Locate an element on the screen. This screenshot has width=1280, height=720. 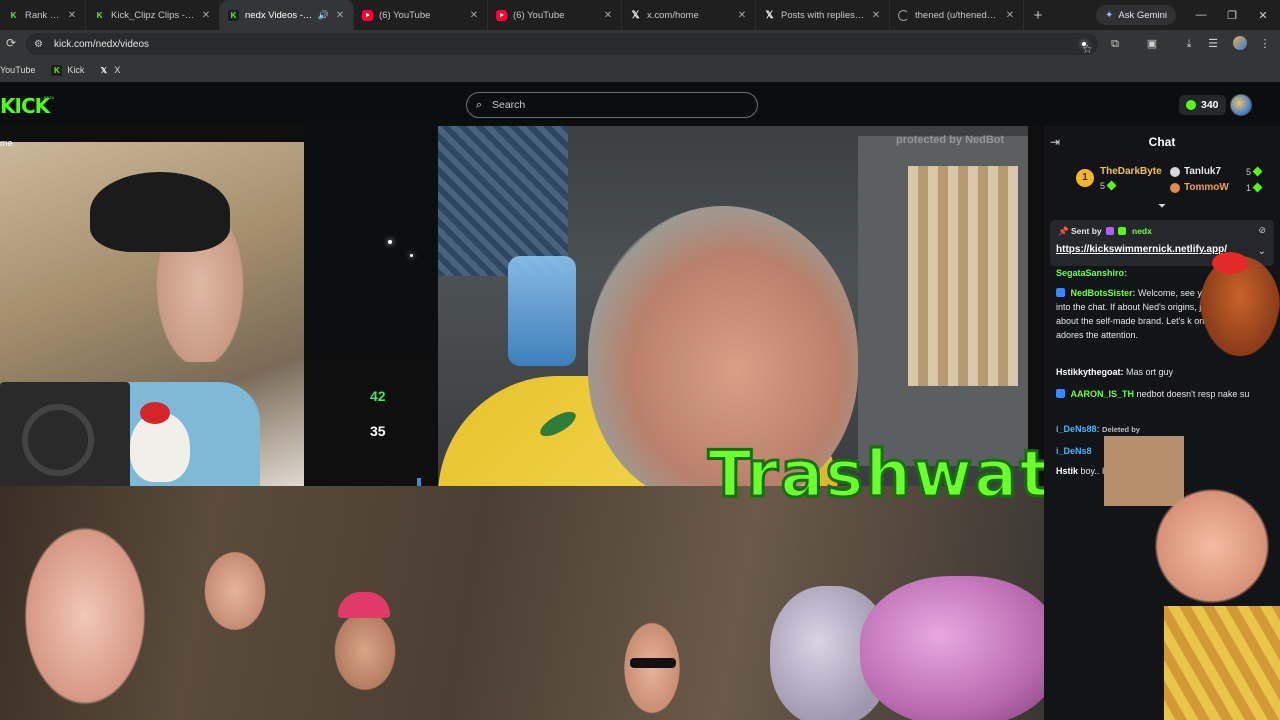
tab-label: Kick_Clipz Clips - Watch is located at coordinates (153, 15).